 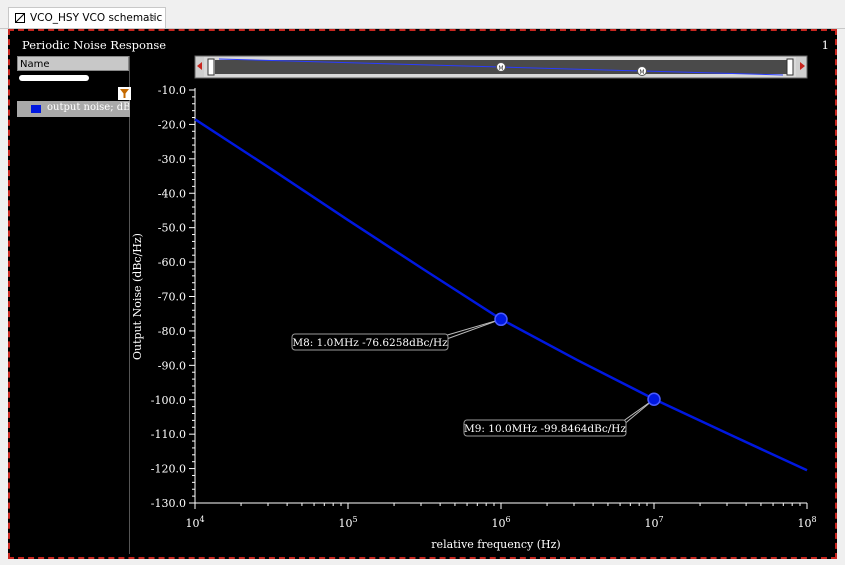 What do you see at coordinates (172, 193) in the screenshot?
I see `y-tick-label: -40.0` at bounding box center [172, 193].